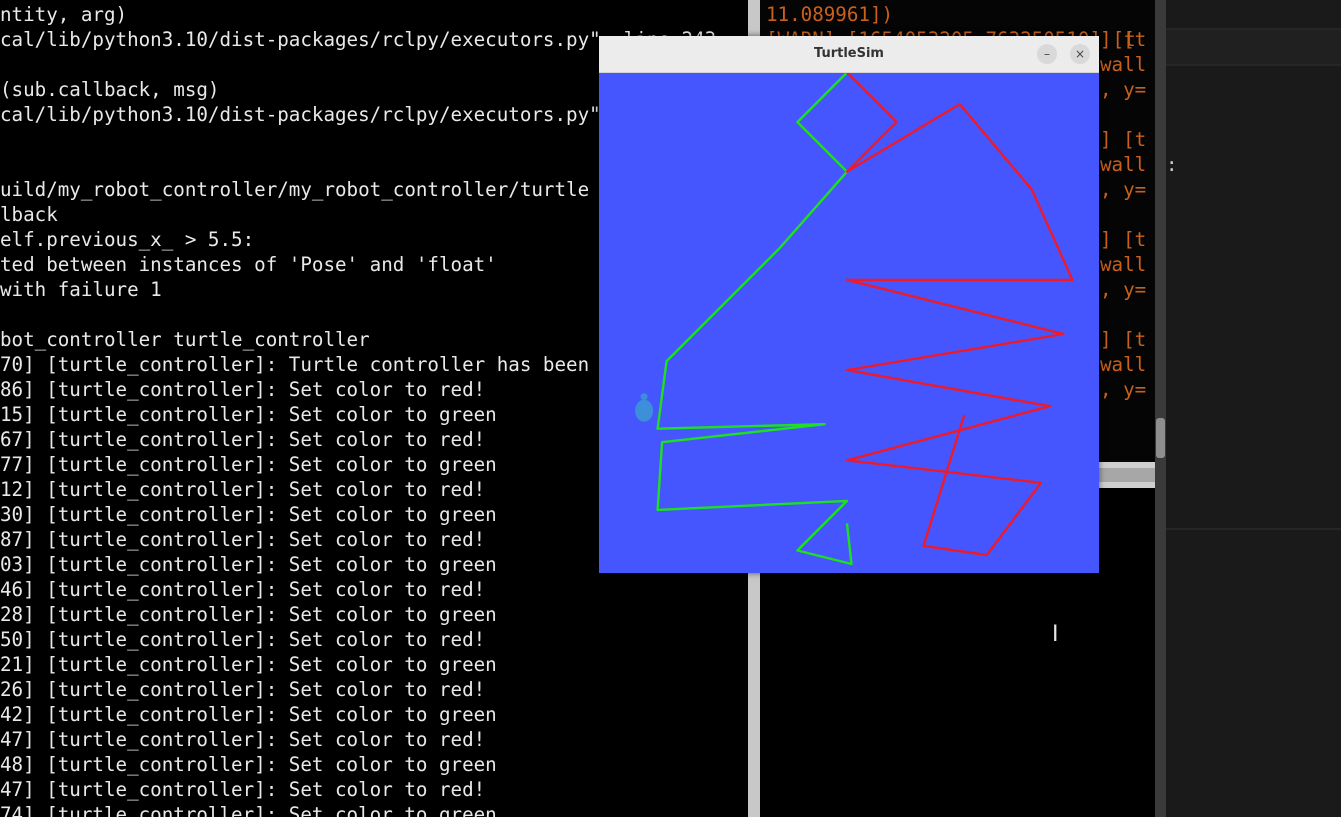 The height and width of the screenshot is (817, 1341). What do you see at coordinates (110, 89) in the screenshot?
I see `terminal-line: (sub.callback, msg)` at bounding box center [110, 89].